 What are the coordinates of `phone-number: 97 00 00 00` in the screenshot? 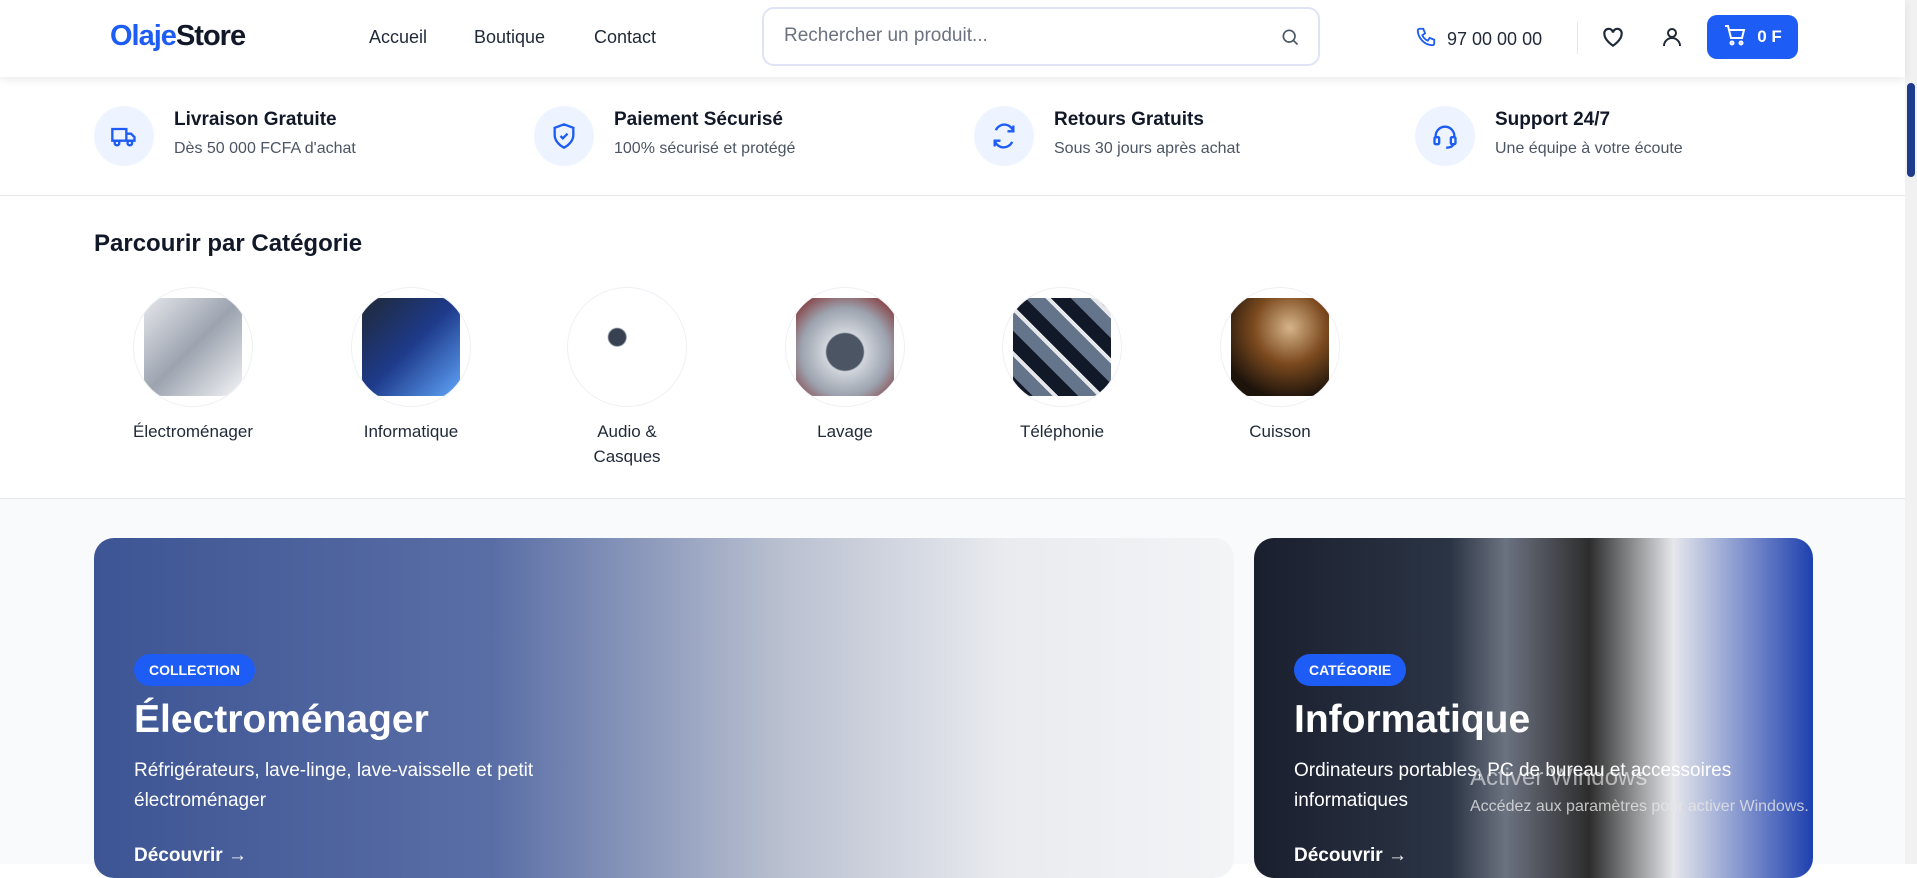 It's located at (1495, 39).